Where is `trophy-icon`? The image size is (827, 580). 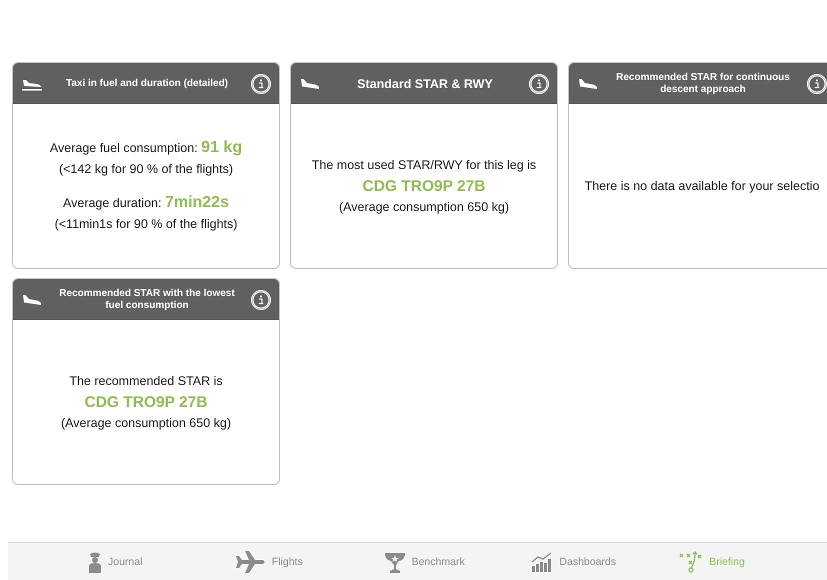 trophy-icon is located at coordinates (395, 561).